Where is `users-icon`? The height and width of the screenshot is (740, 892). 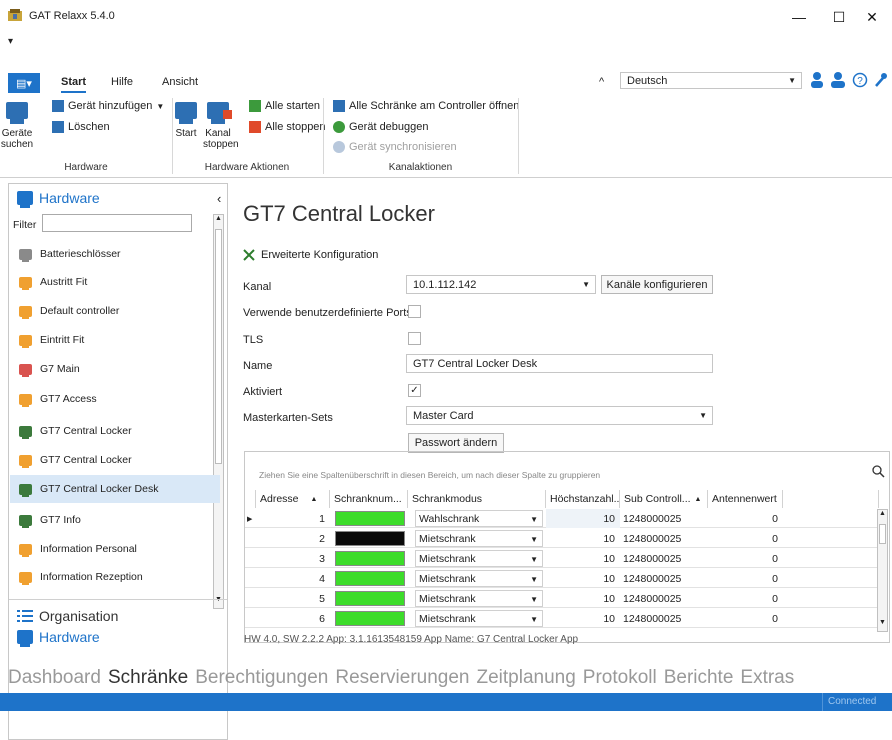 users-icon is located at coordinates (838, 80).